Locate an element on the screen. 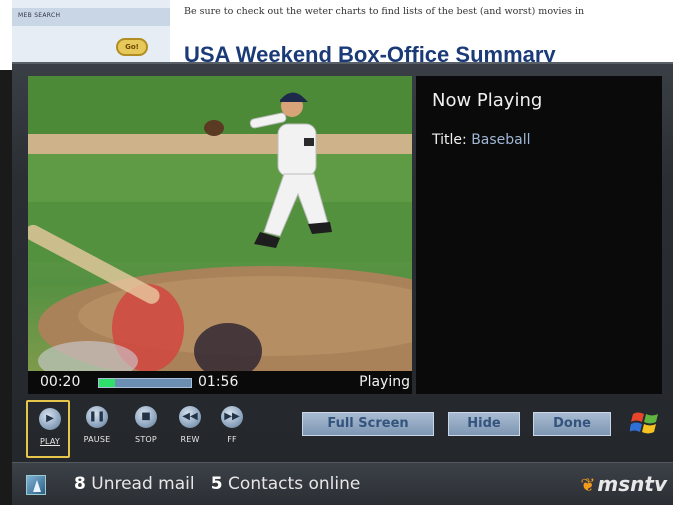 This screenshot has height=505, width=673. full-screen-button: Full Screen is located at coordinates (368, 424).